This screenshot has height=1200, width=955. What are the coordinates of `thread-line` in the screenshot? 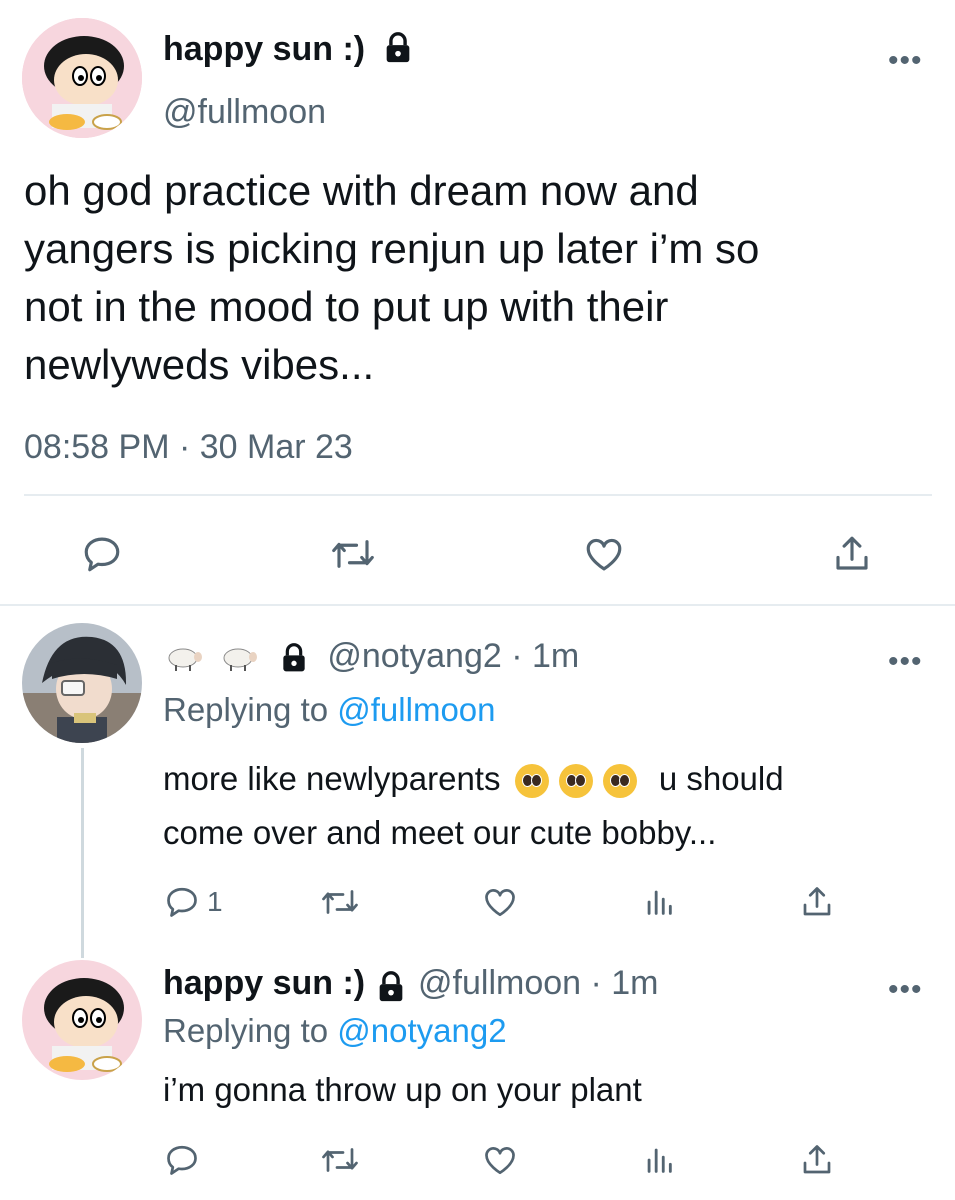 It's located at (82, 853).